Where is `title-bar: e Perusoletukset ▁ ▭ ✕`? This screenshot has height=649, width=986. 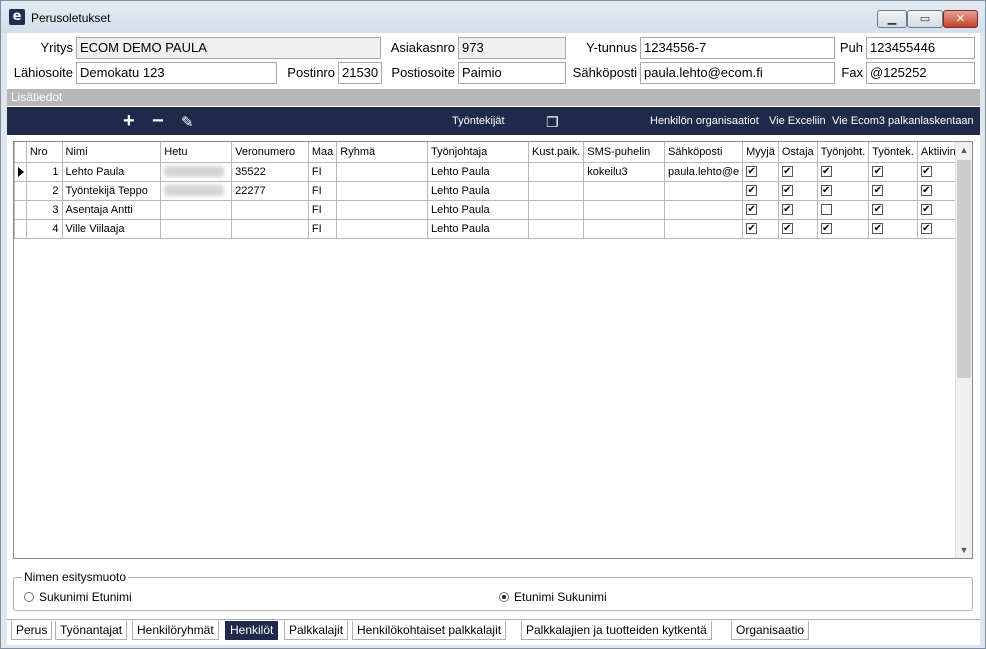
title-bar: e Perusoletukset ▁ ▭ ✕ is located at coordinates (493, 17).